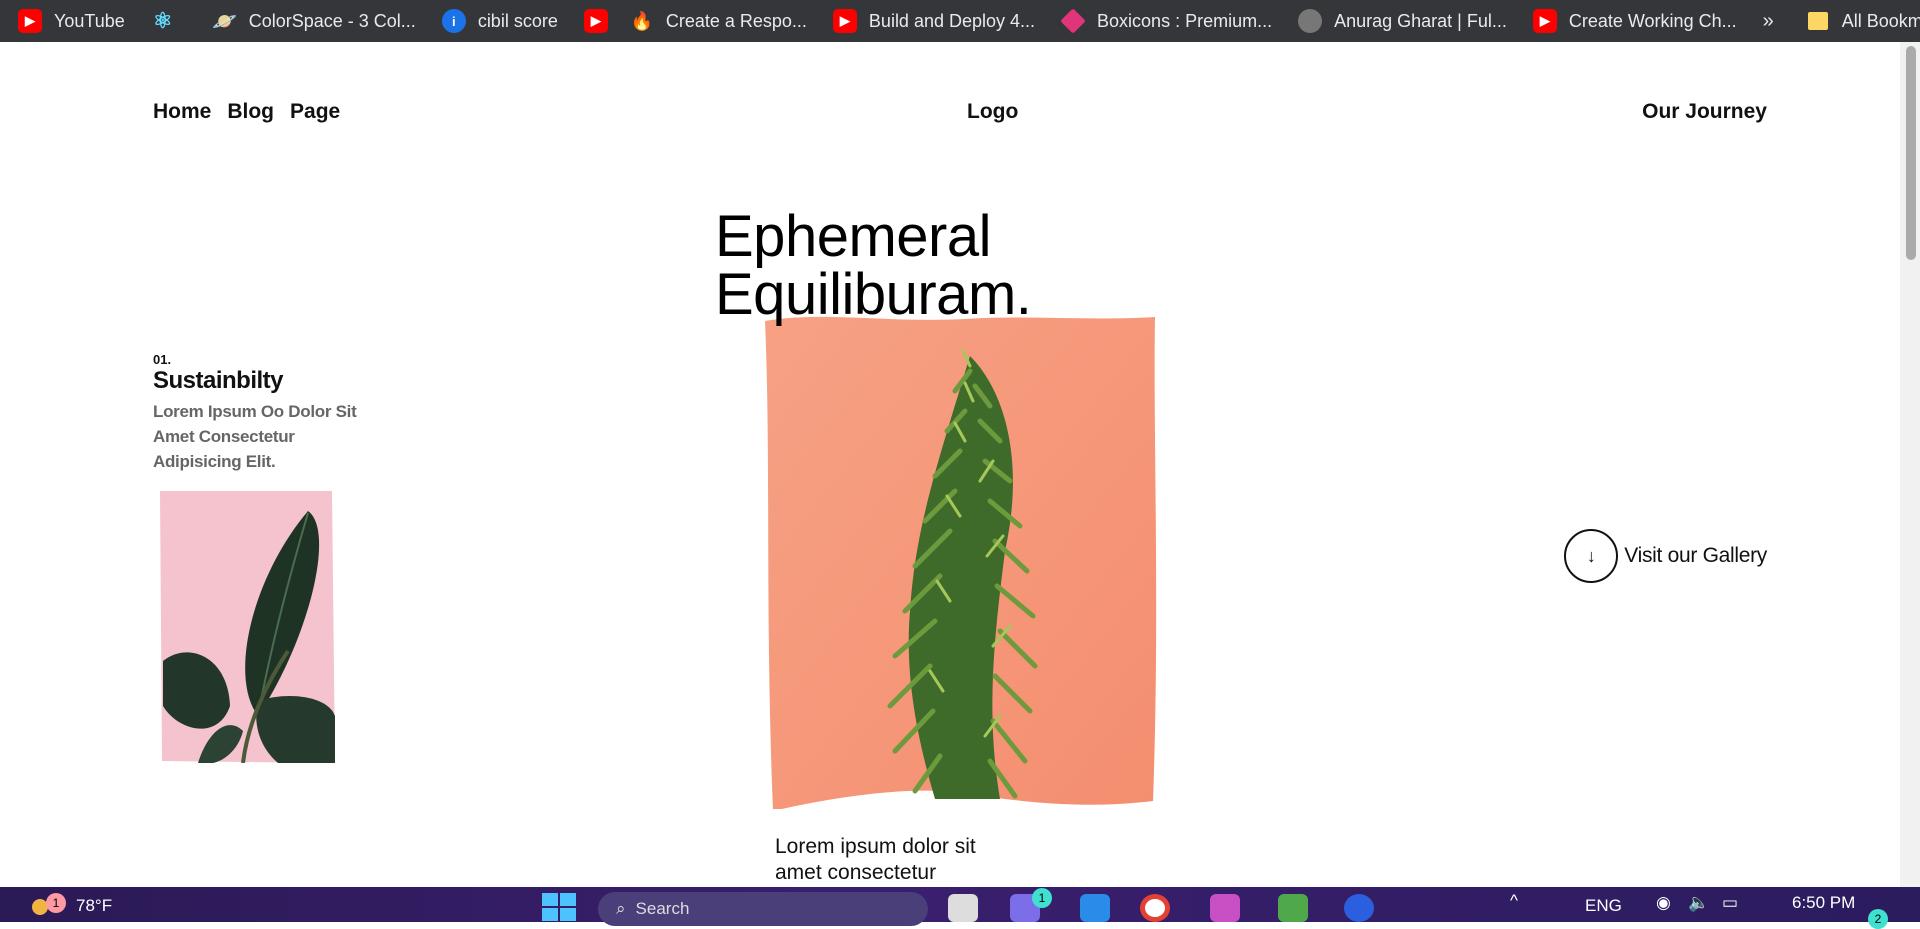  I want to click on bottom-description: Lorem ipsum dolor sit amet consectetur, so click(875, 859).